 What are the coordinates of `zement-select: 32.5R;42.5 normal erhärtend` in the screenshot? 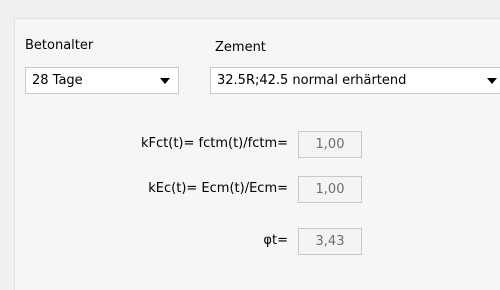 It's located at (355, 80).